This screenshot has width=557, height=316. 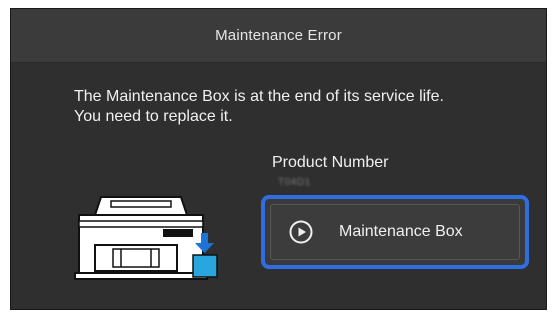 I want to click on play-circle-icon, so click(x=301, y=232).